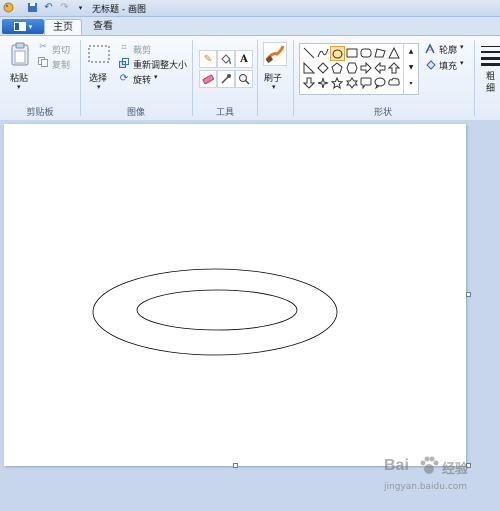  I want to click on expand-gallery-icon: ▾, so click(411, 84).